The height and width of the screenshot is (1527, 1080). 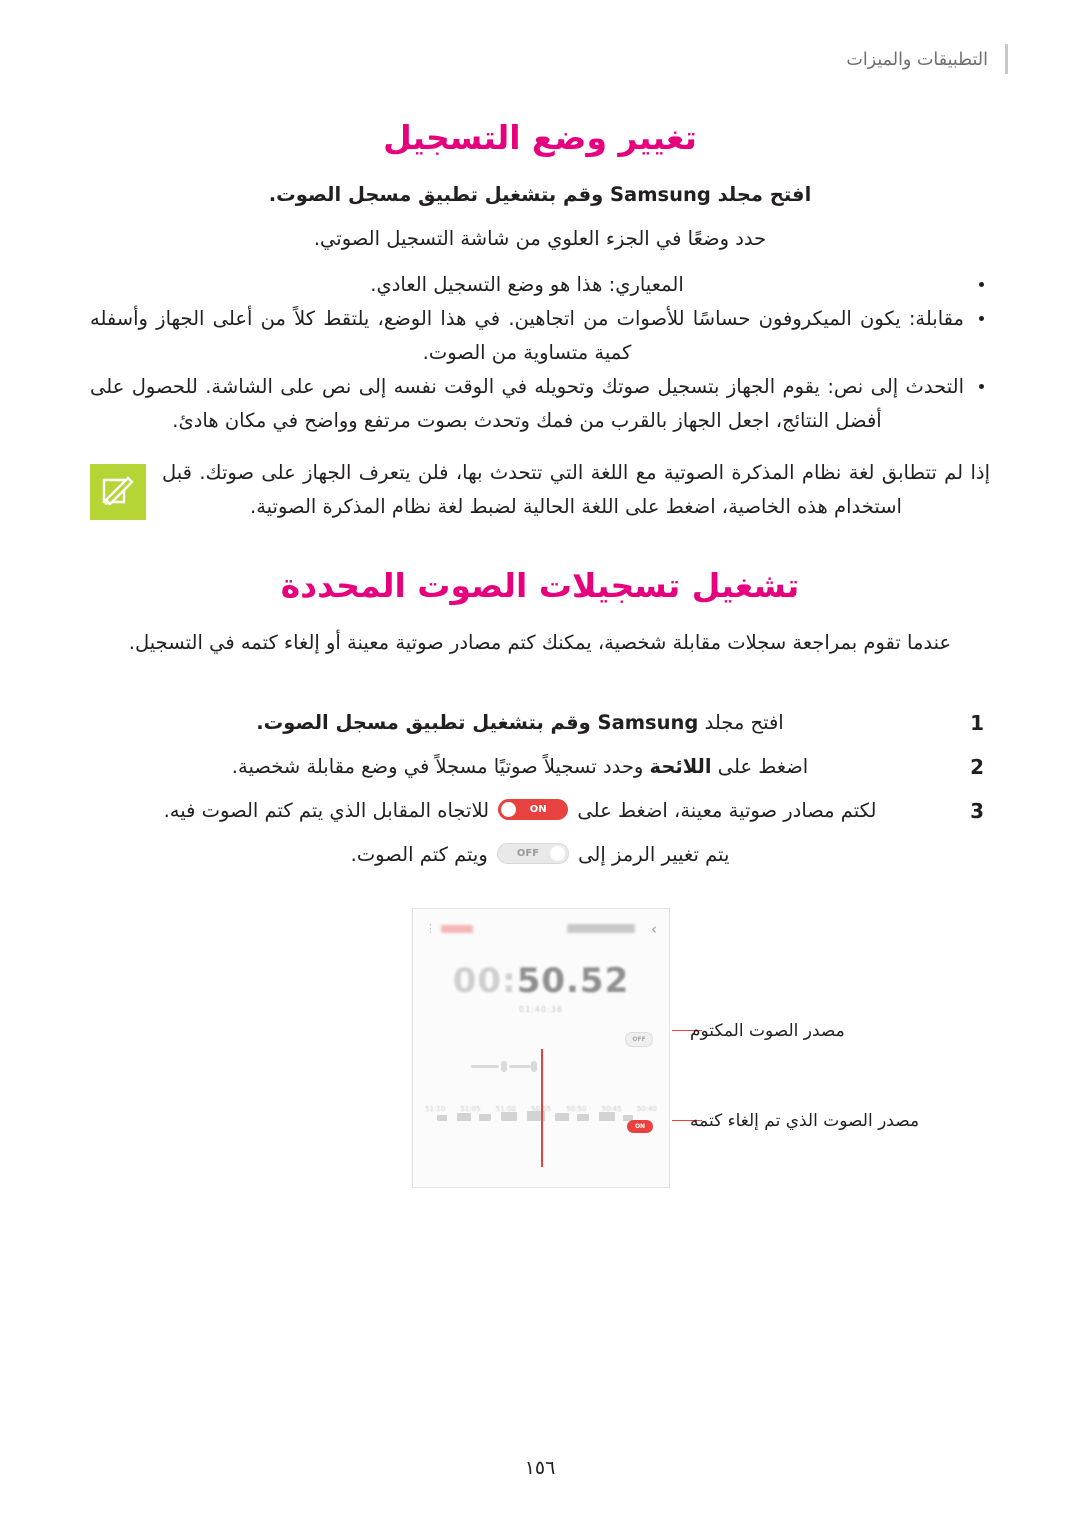 What do you see at coordinates (977, 811) in the screenshot?
I see `step-number: 3` at bounding box center [977, 811].